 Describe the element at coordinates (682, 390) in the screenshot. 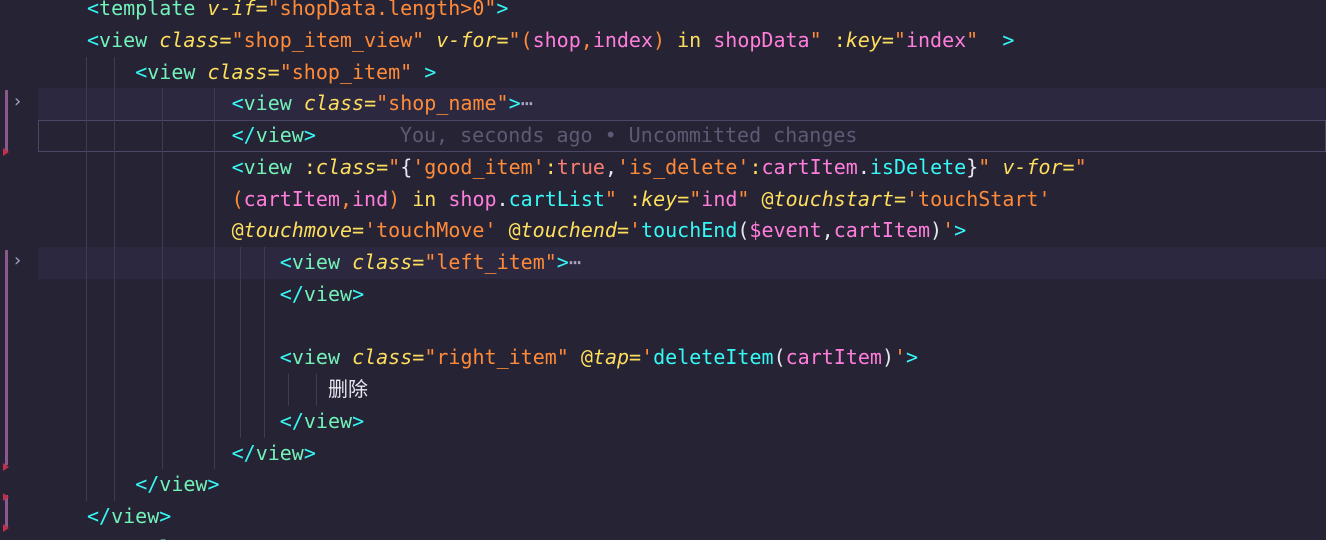

I see `code-line: 删除` at that location.